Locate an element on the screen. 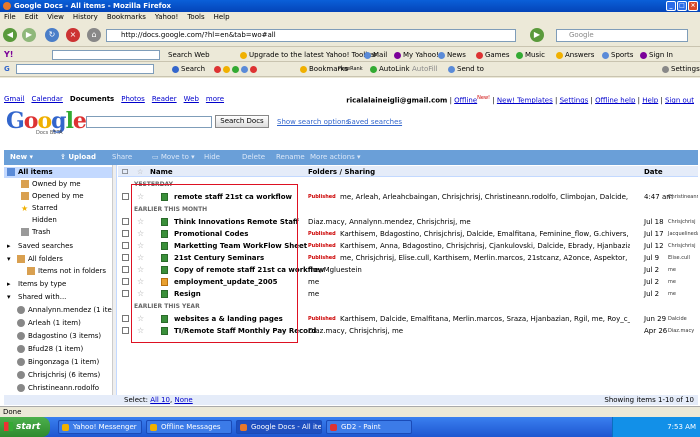 Image resolution: width=700 pixels, height=437 pixels. gbar-gmail-link: Gmail is located at coordinates (14, 99).